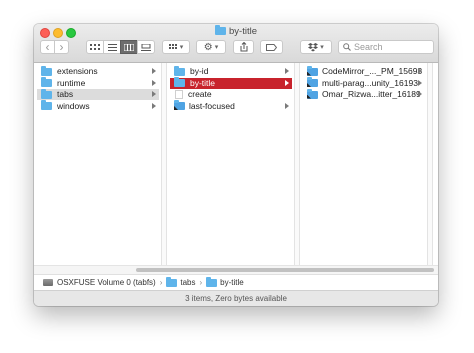  What do you see at coordinates (232, 282) in the screenshot?
I see `path-bar-item-label: by-title` at bounding box center [232, 282].